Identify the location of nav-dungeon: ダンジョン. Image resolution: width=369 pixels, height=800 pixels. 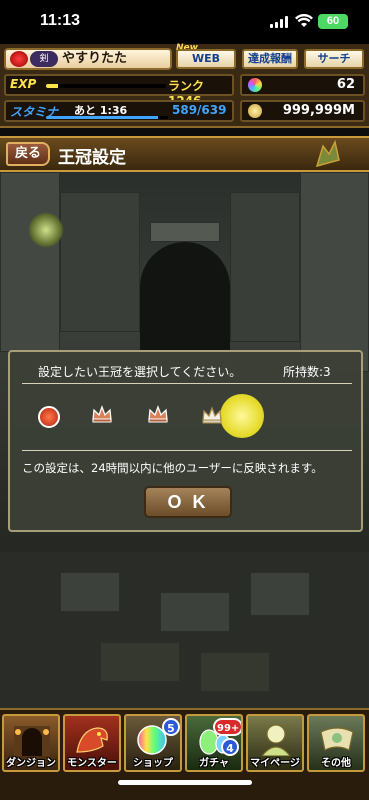
(31, 743).